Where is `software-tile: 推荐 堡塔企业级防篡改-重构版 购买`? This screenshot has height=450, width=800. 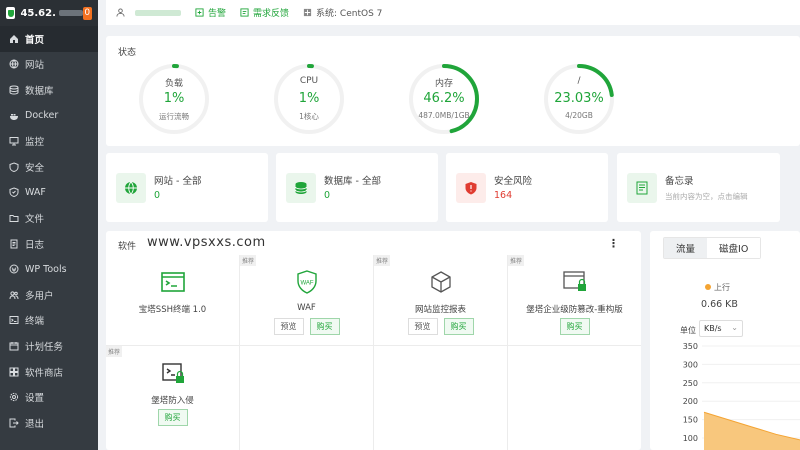
software-tile: 推荐 堡塔企业级防篡改-重构版 购买 is located at coordinates (574, 300).